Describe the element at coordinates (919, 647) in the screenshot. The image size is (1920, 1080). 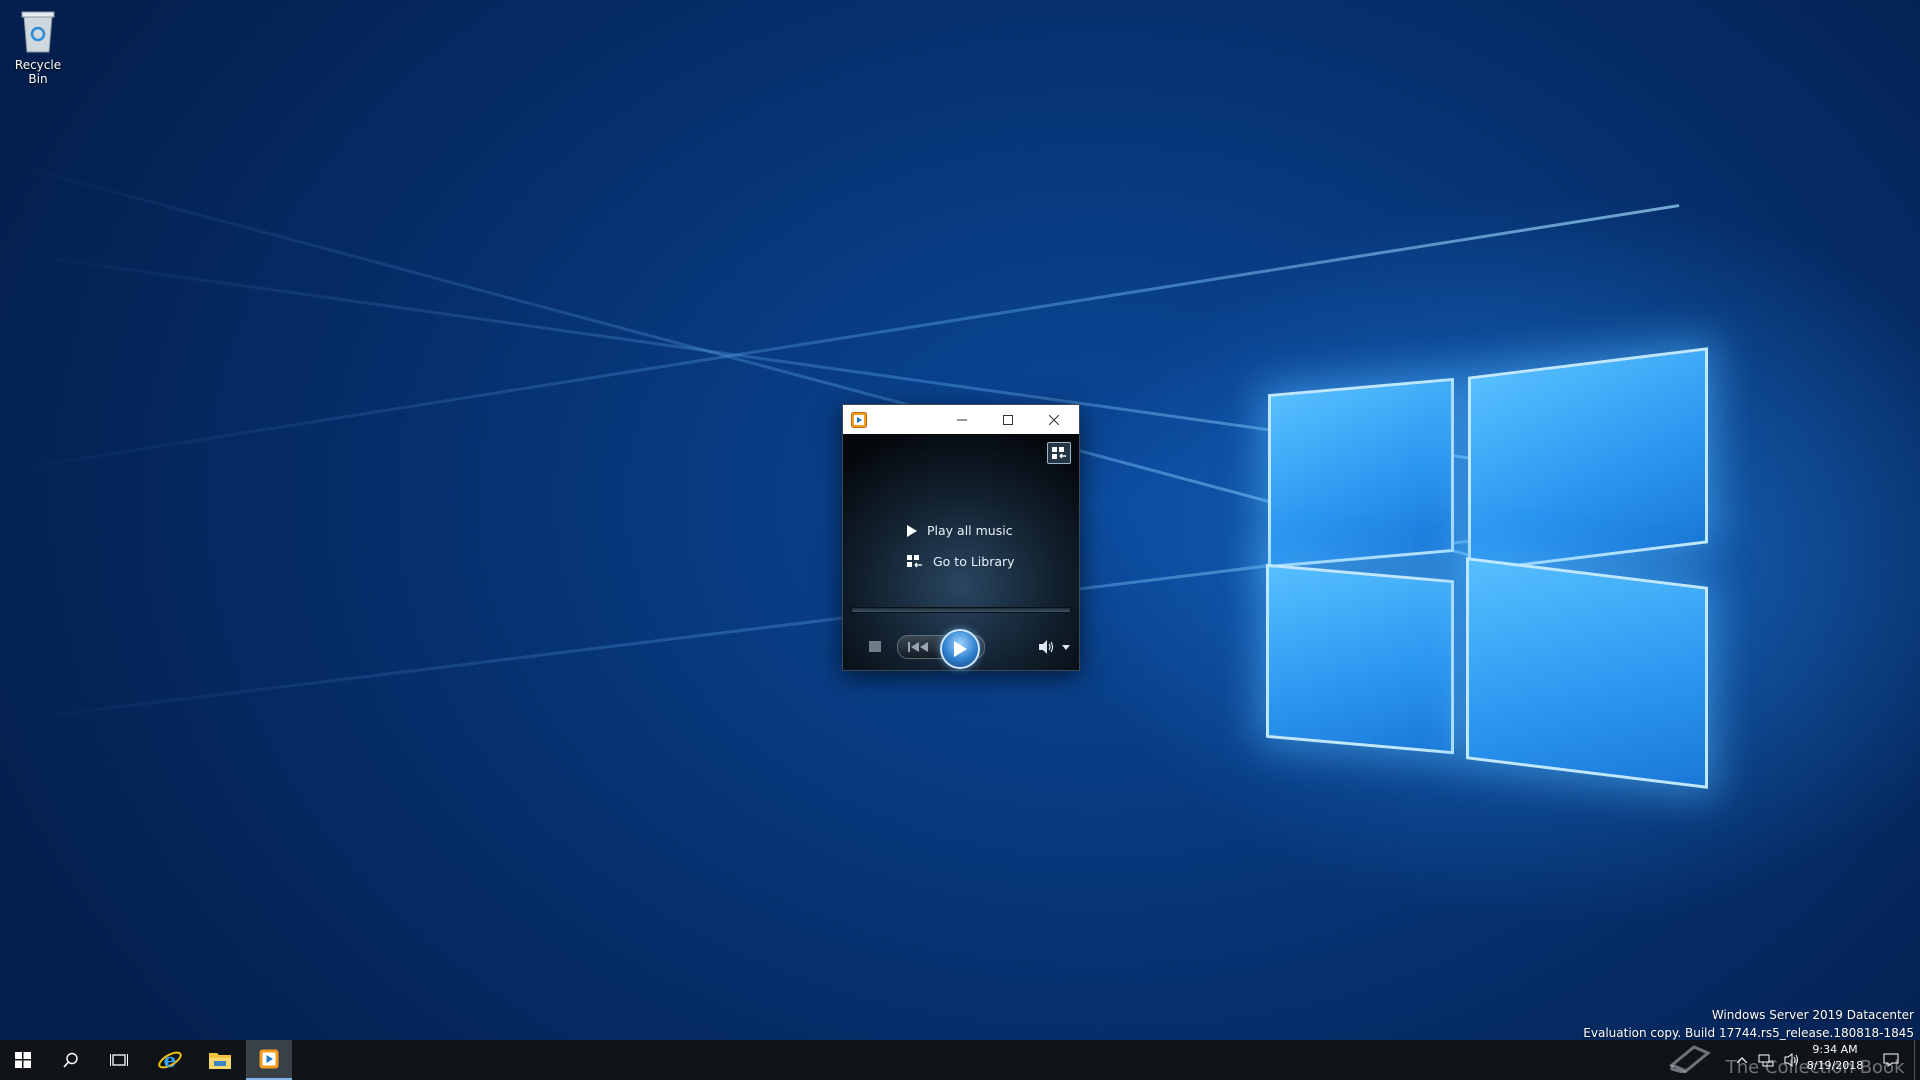
I see `previous-icon` at that location.